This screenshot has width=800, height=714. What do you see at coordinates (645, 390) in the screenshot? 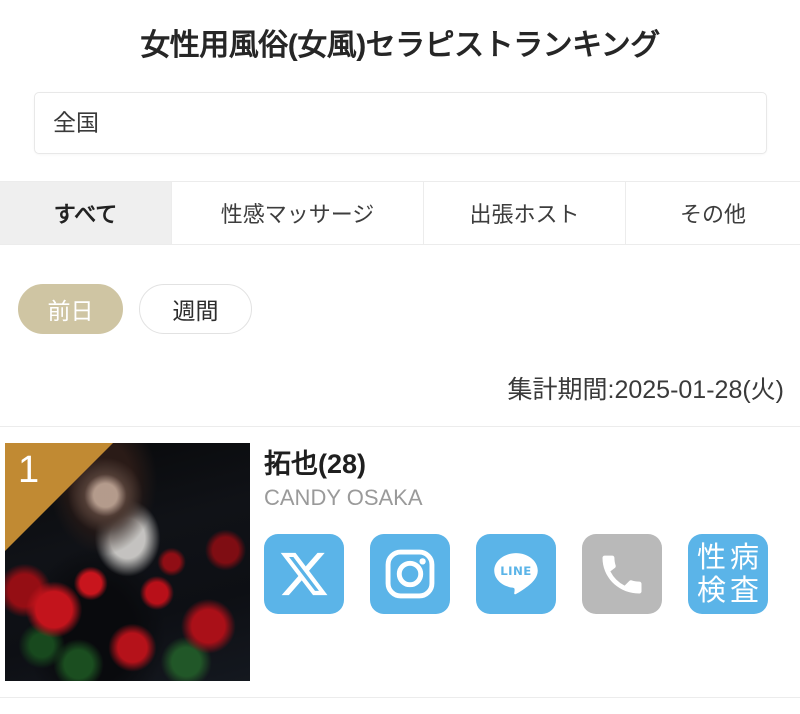
I see `aggregate-period-label: 集計期間:2025-01-28(火)` at bounding box center [645, 390].